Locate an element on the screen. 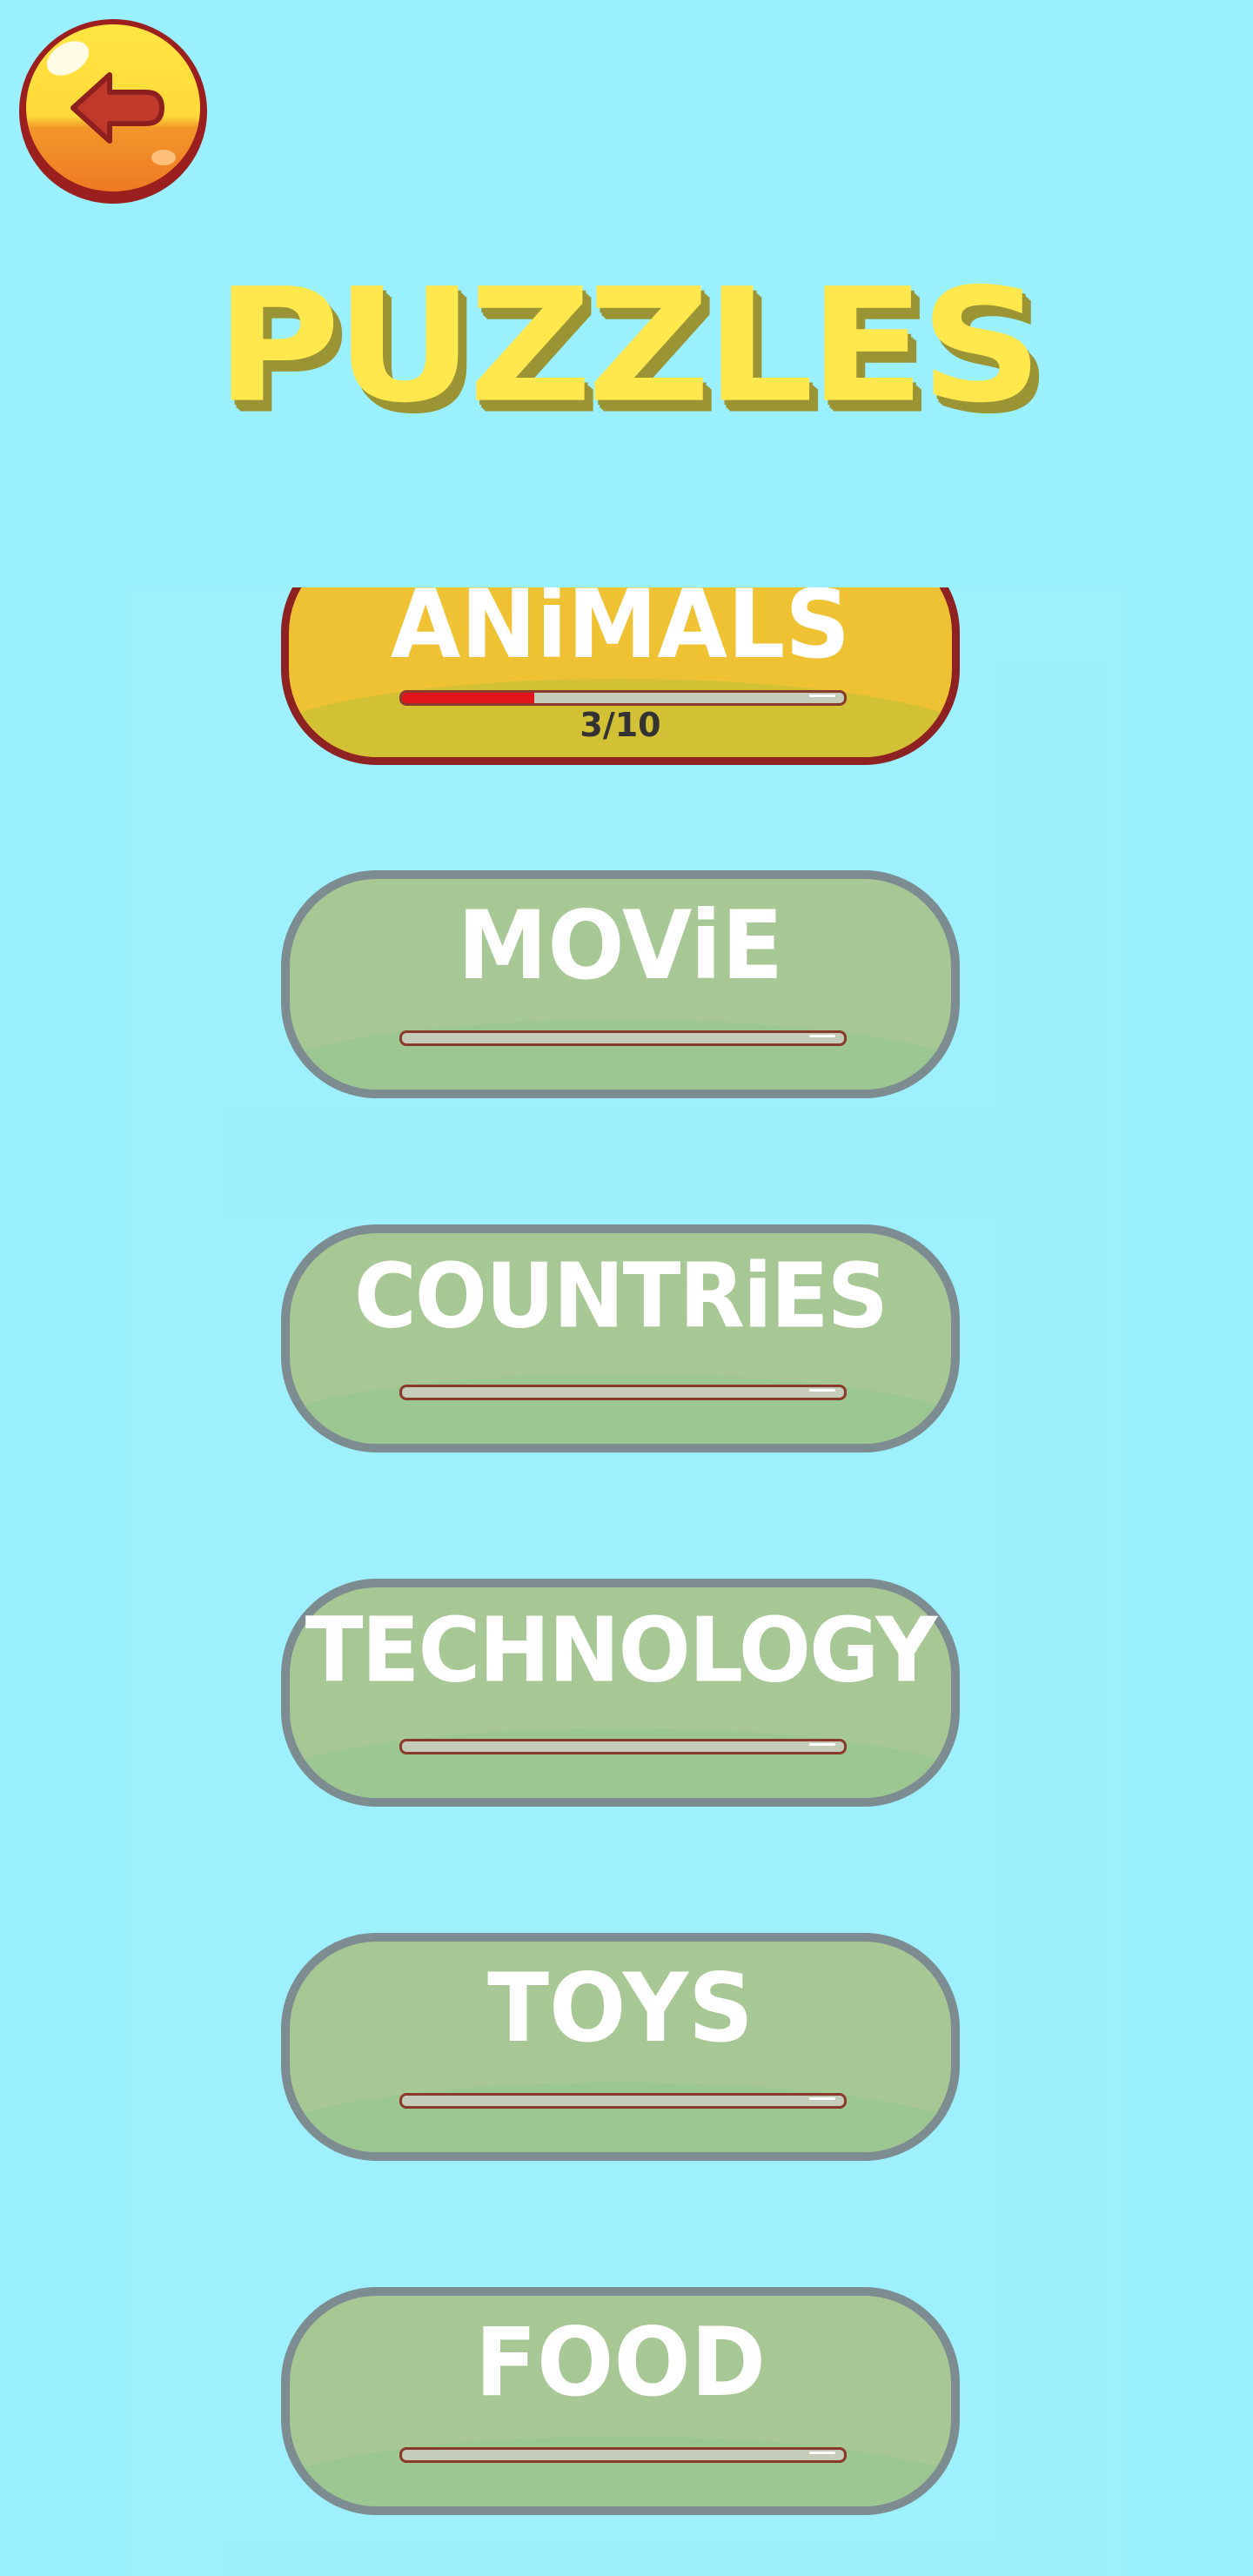 This screenshot has height=2576, width=1253. category-label: MOViE is located at coordinates (621, 946).